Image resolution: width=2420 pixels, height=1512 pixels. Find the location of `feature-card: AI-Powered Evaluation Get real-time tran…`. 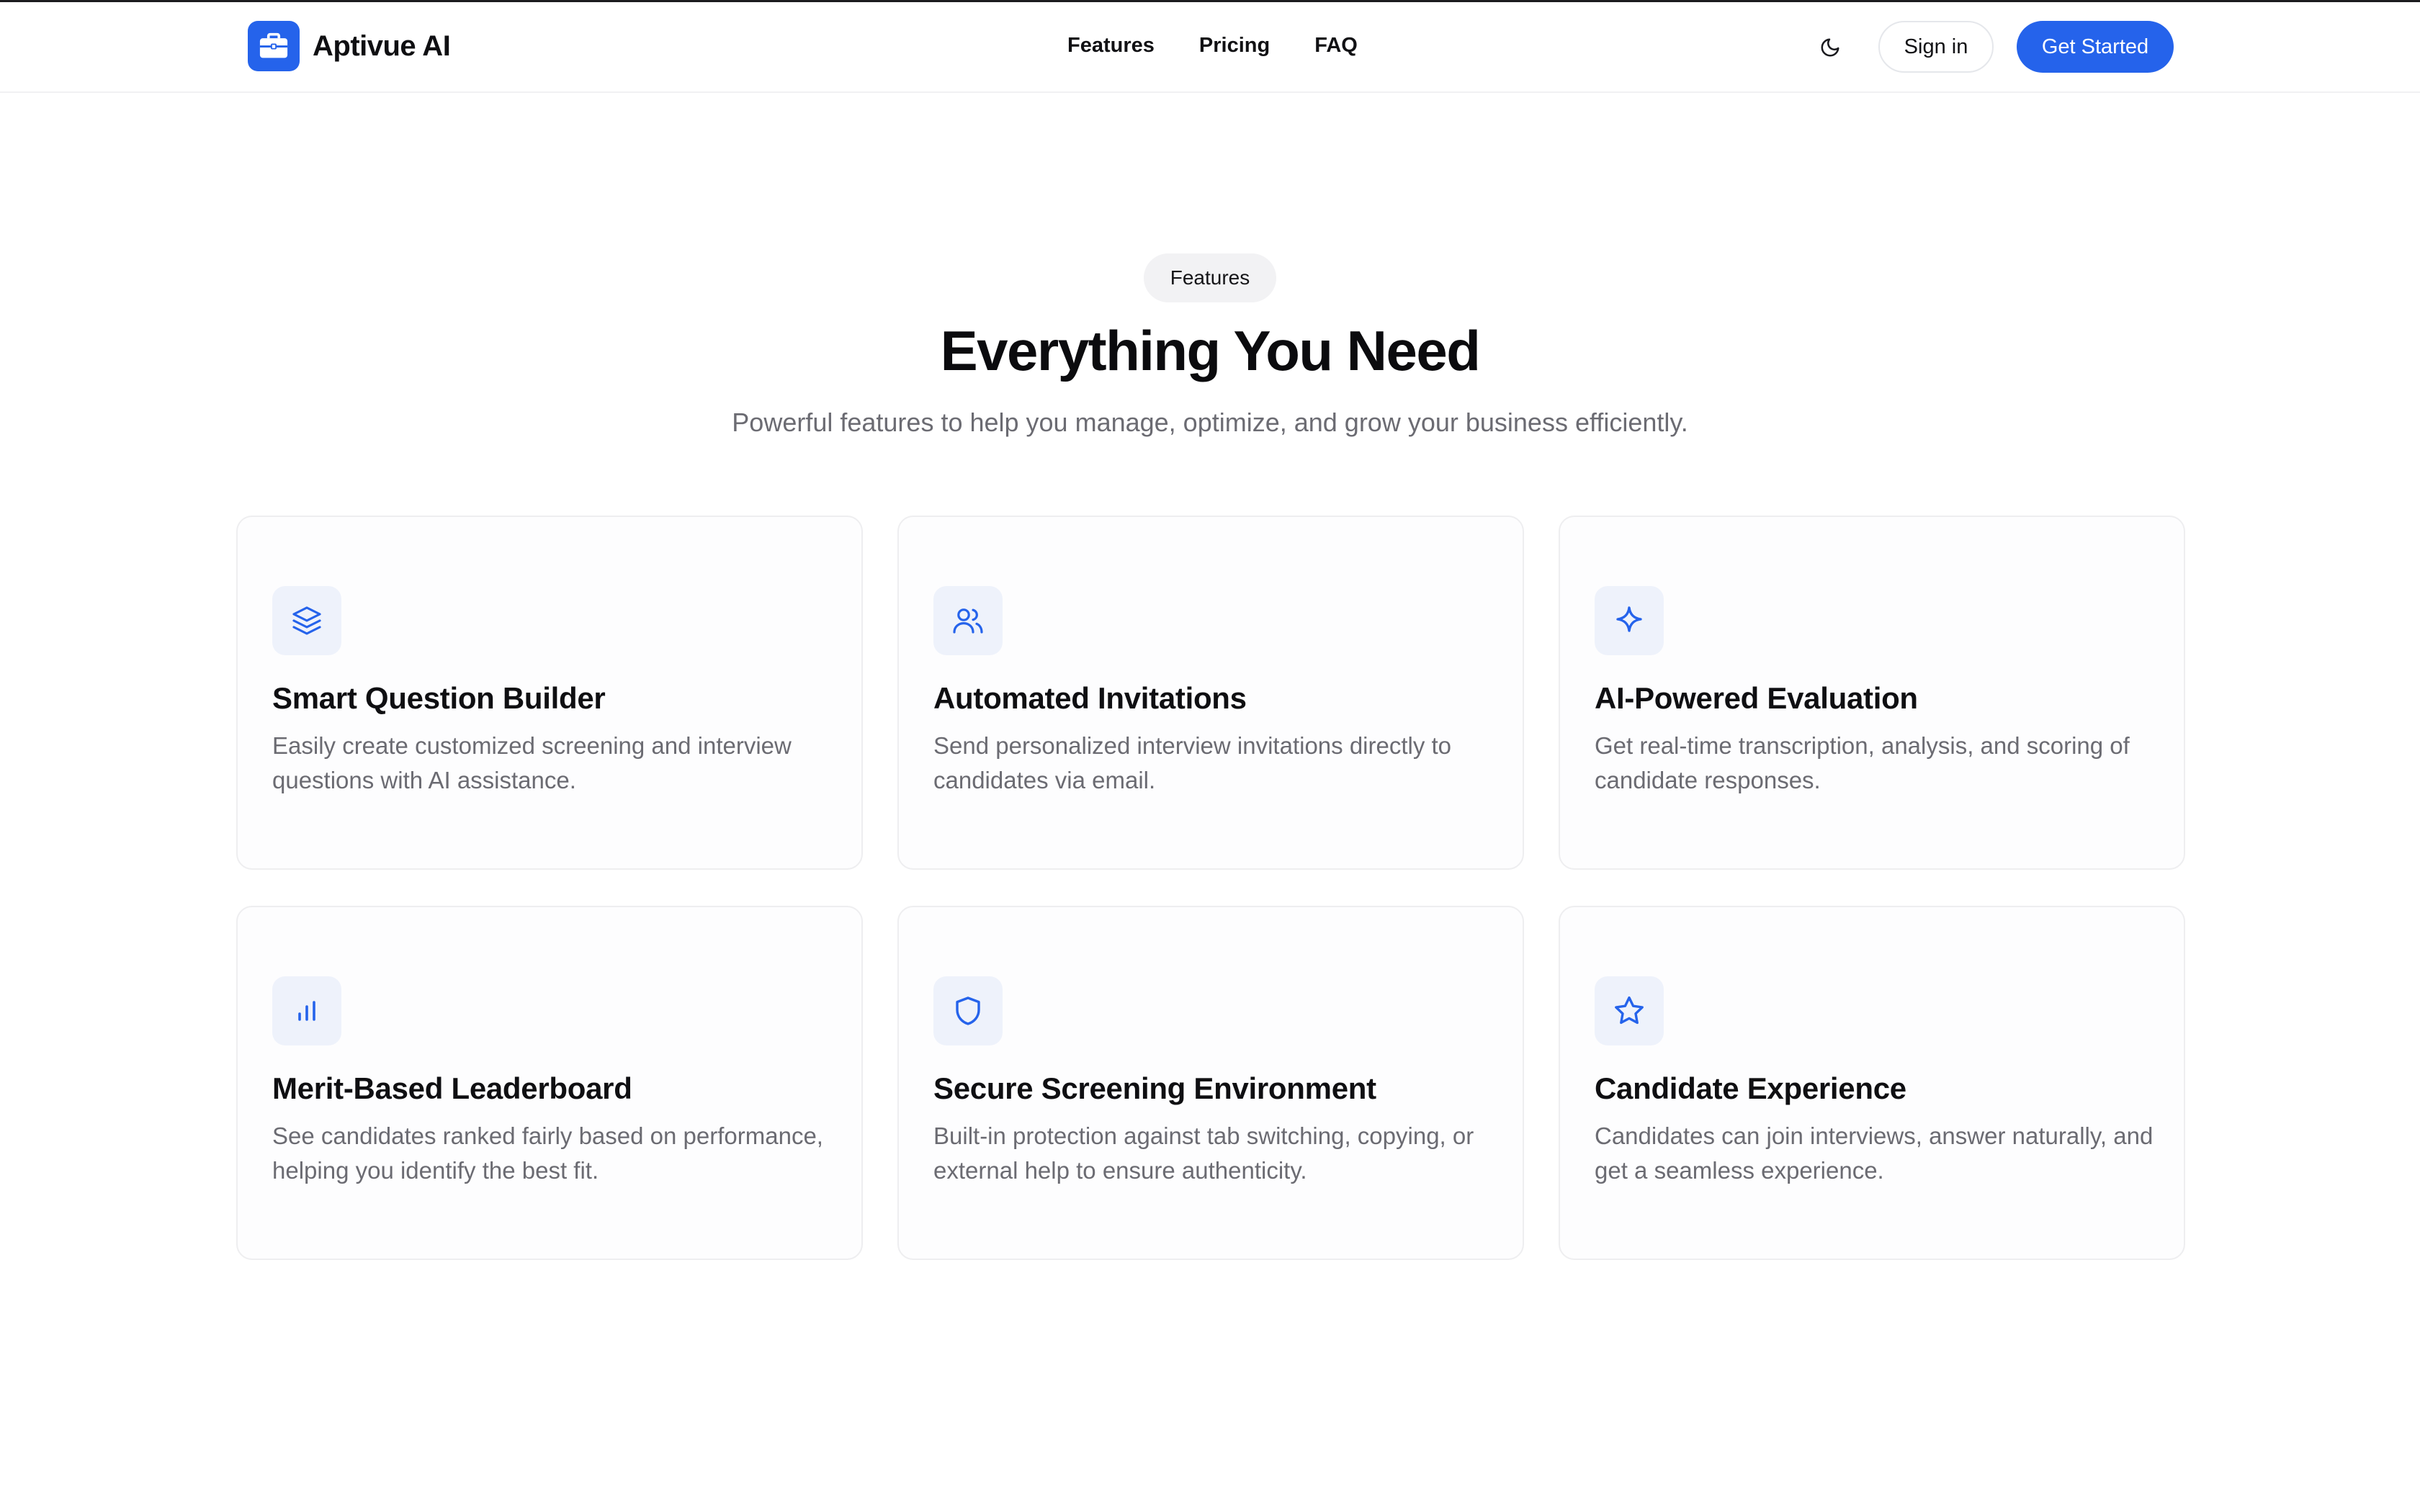

feature-card: AI-Powered Evaluation Get real-time tran… is located at coordinates (1872, 693).